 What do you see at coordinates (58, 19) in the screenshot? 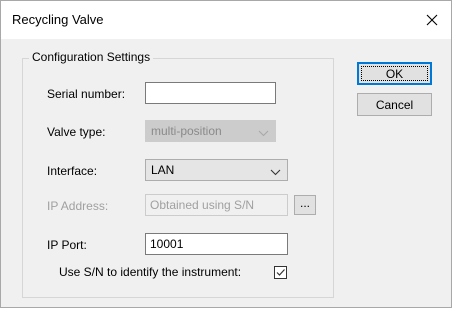
I see `window-title: Recycling Valve` at bounding box center [58, 19].